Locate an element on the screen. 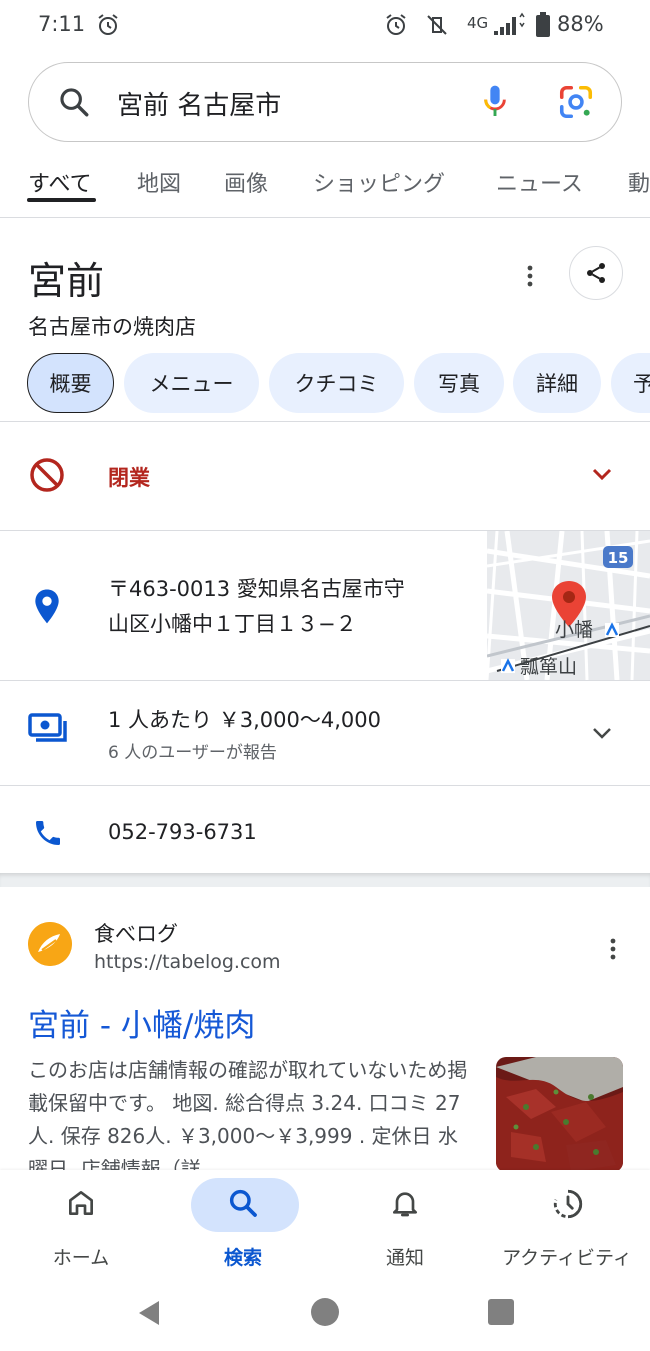 The width and height of the screenshot is (650, 1351). bottom-navigation: ホーム 検索 通知 アクティビティ is located at coordinates (325, 1224).